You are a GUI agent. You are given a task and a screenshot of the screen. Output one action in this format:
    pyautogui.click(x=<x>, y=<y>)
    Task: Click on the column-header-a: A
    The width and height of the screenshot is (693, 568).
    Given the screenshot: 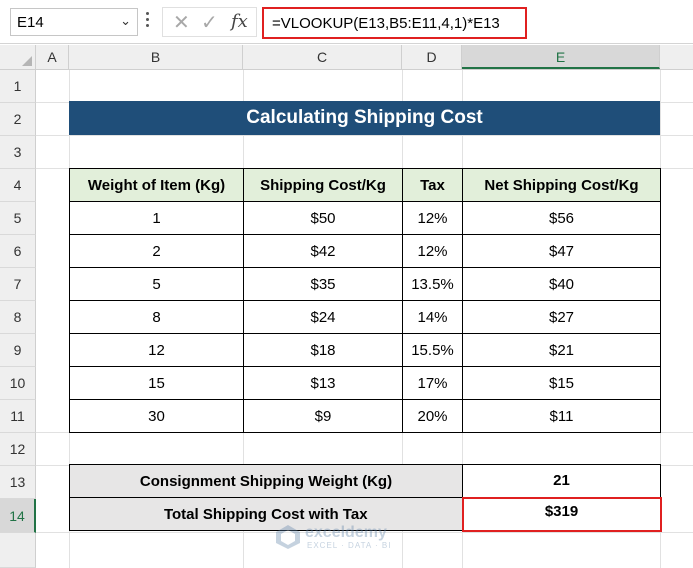 What is the action you would take?
    pyautogui.click(x=52, y=57)
    